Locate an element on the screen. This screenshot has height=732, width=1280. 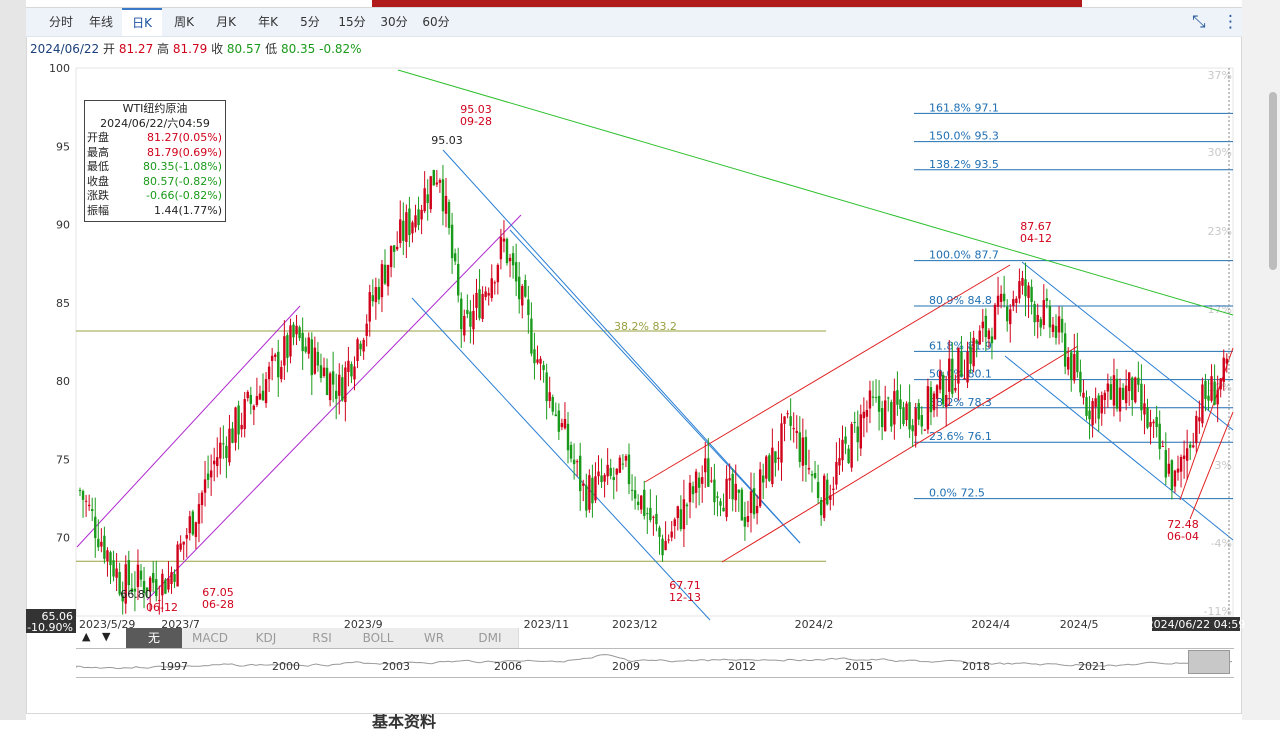
indicator-tab: BOLL is located at coordinates (378, 638).